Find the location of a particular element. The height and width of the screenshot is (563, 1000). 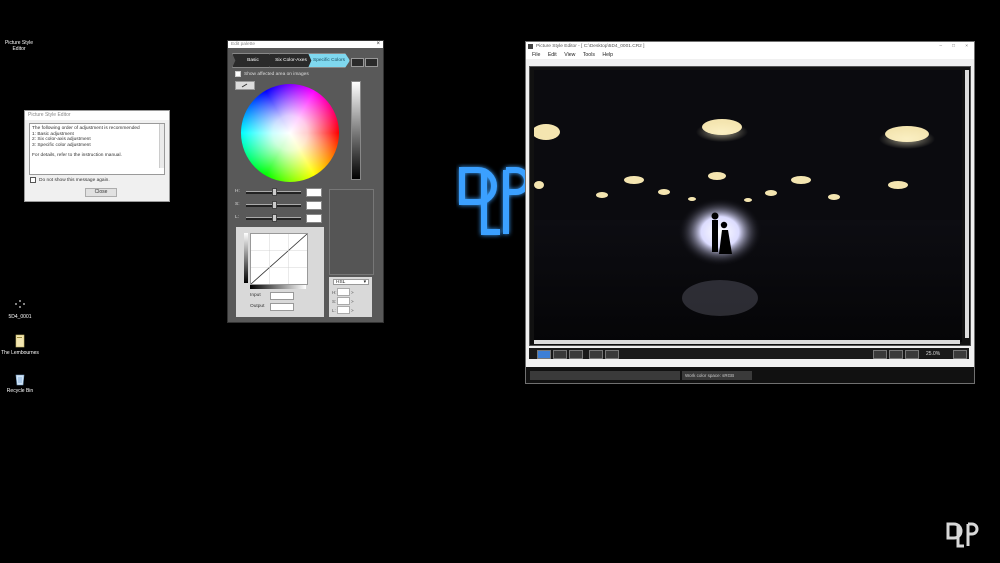

close-button: Close is located at coordinates (101, 192).